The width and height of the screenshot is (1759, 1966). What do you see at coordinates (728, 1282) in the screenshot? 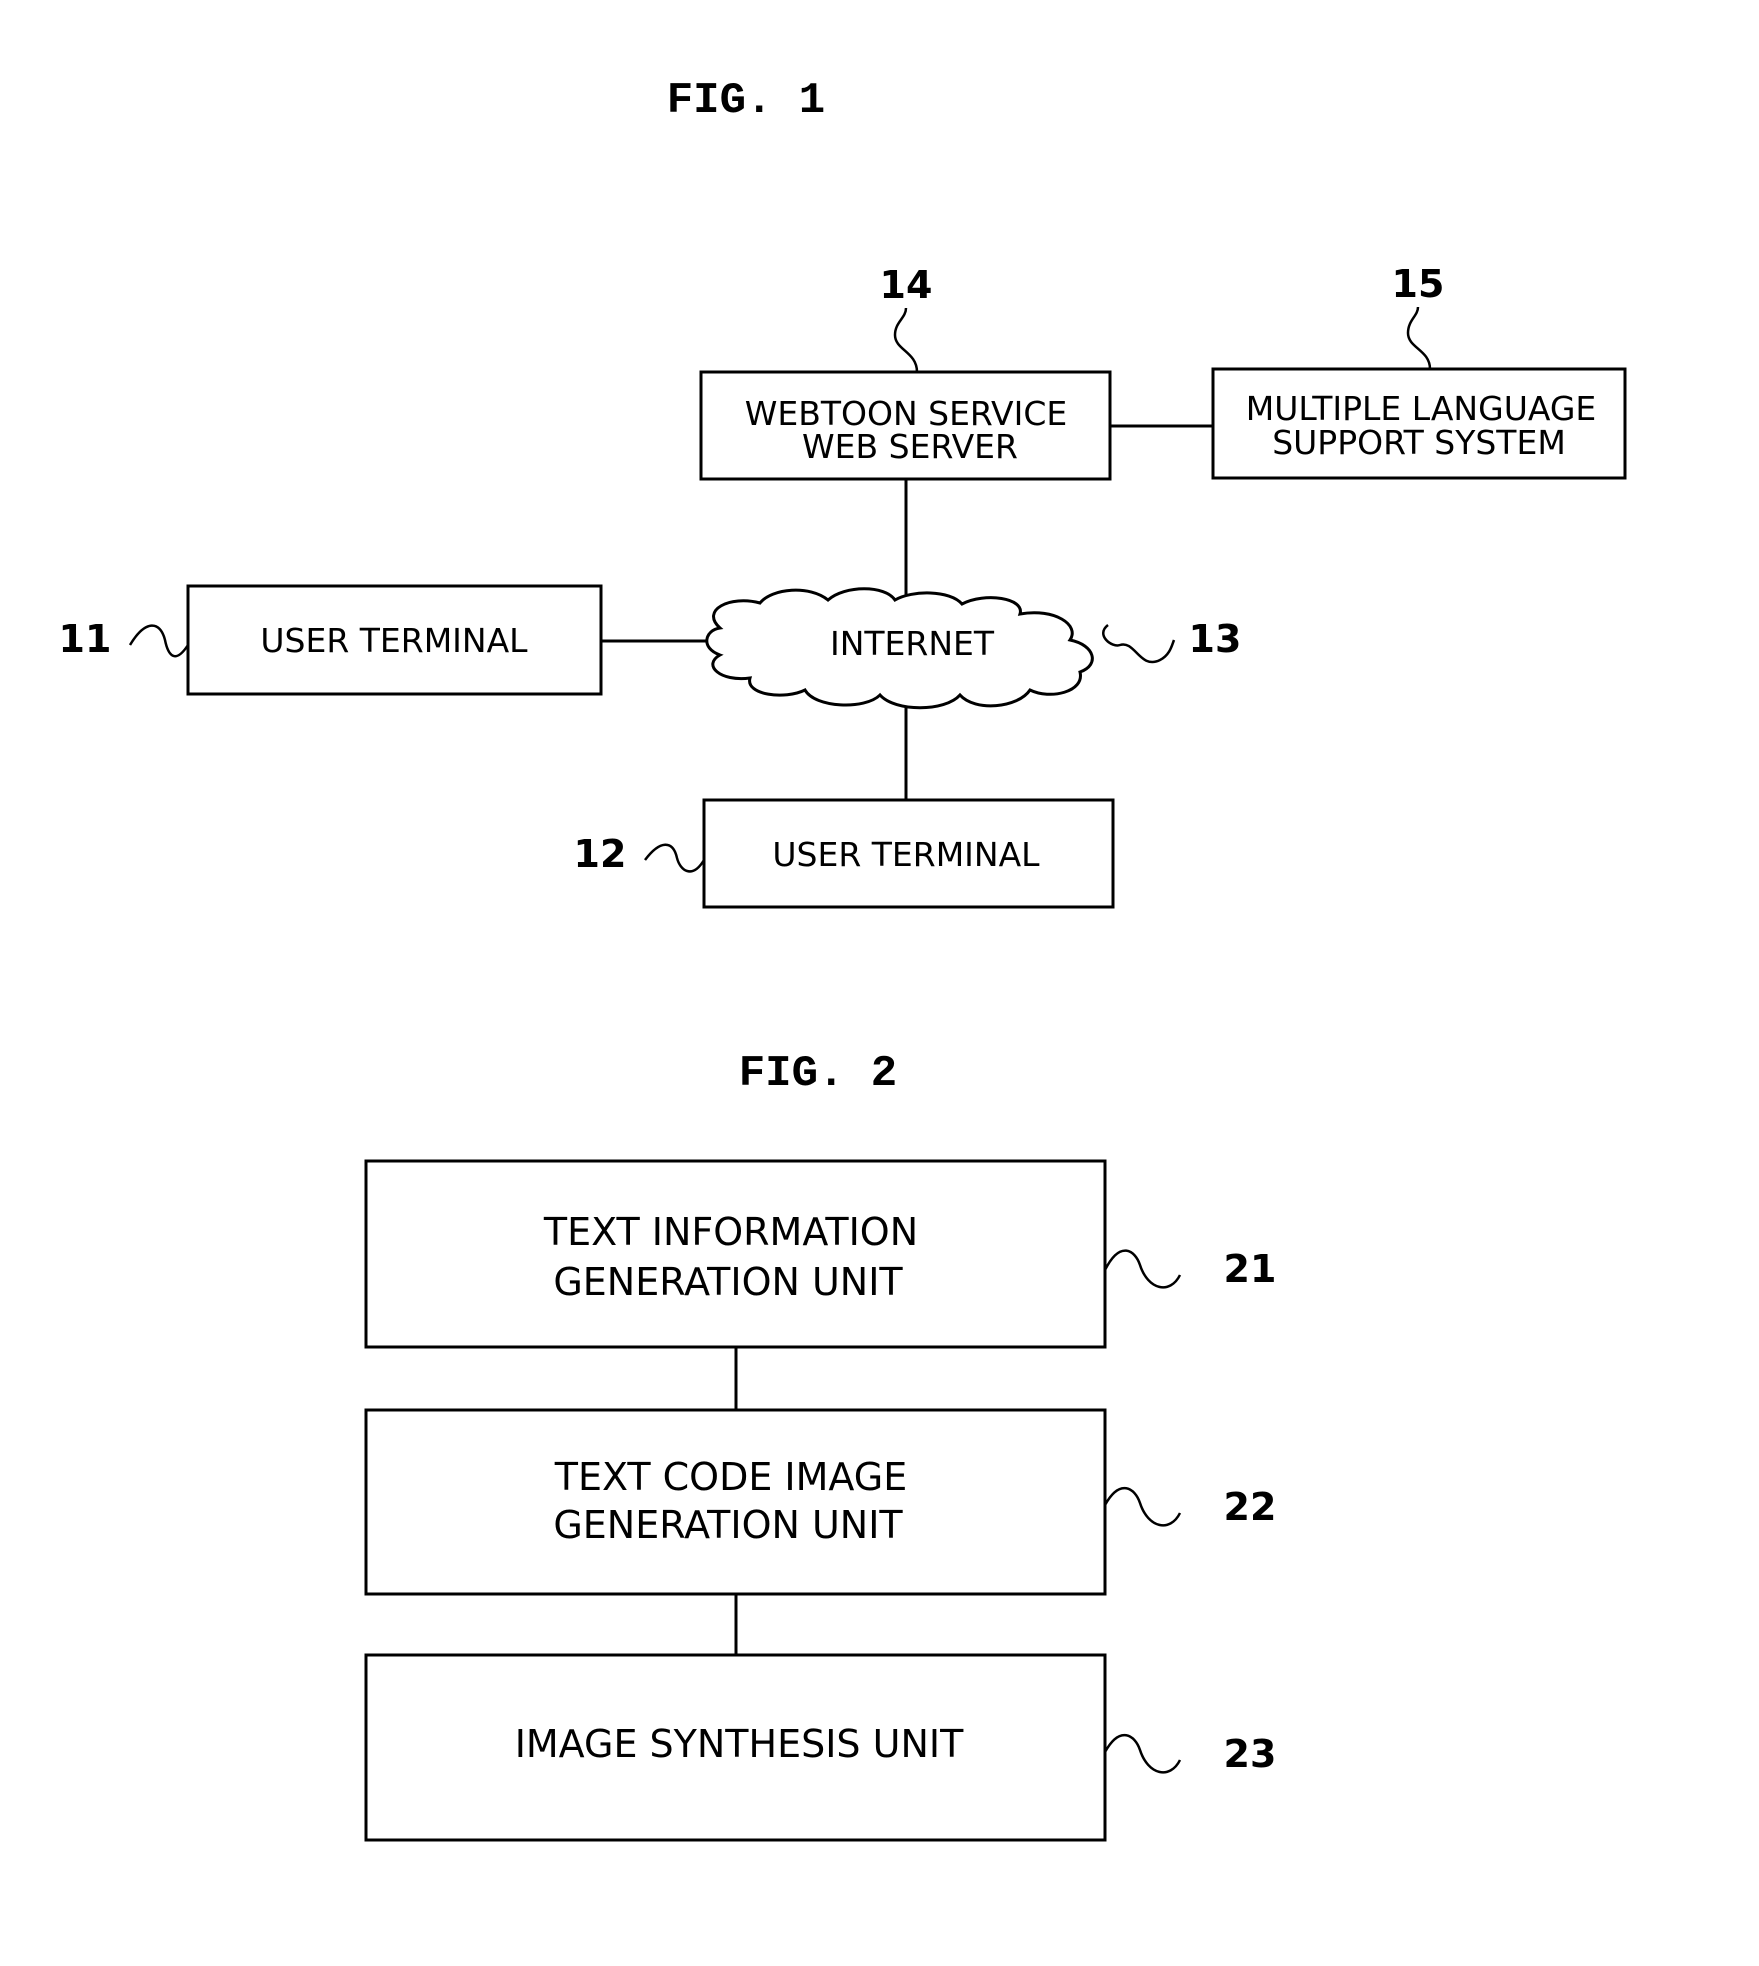
I see `text-info-unit-label-line-2: GENERATION UNIT` at bounding box center [728, 1282].